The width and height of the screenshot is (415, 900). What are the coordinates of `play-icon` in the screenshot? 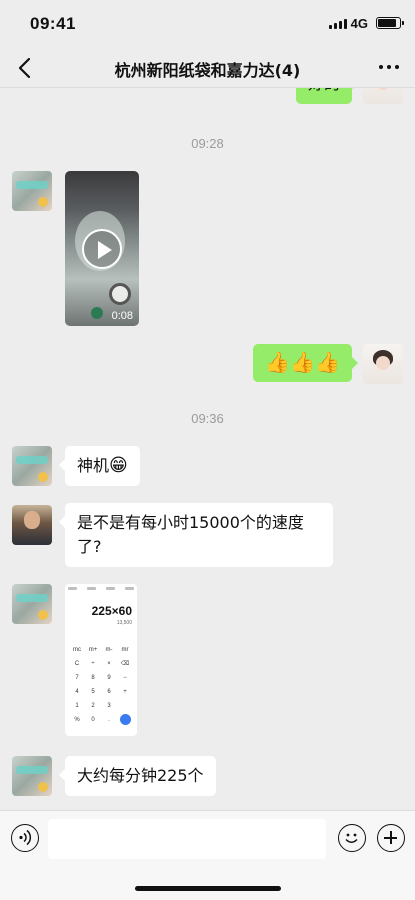 It's located at (102, 249).